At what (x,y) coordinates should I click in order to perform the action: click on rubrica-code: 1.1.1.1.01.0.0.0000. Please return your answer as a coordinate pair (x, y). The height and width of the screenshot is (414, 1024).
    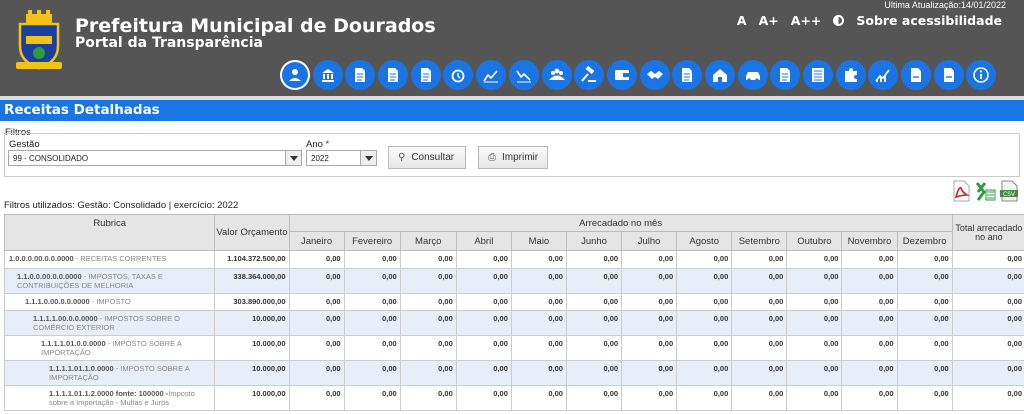
    Looking at the image, I should click on (73, 343).